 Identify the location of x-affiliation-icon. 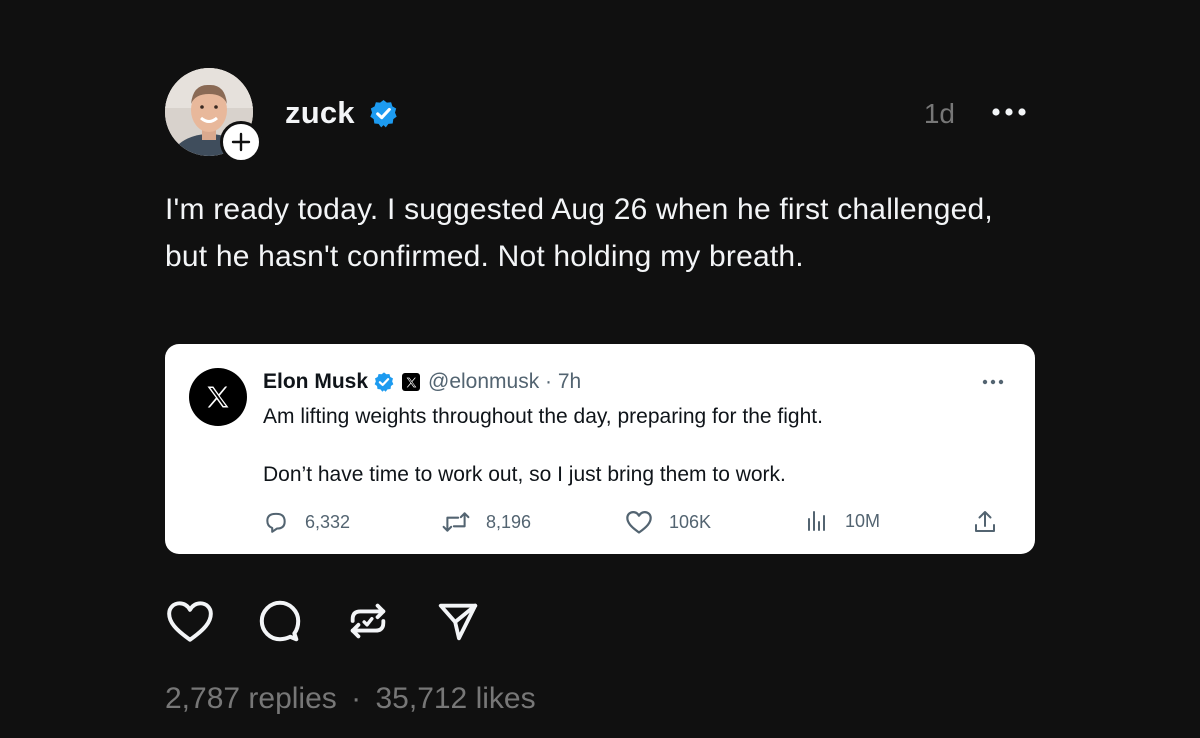
(411, 382).